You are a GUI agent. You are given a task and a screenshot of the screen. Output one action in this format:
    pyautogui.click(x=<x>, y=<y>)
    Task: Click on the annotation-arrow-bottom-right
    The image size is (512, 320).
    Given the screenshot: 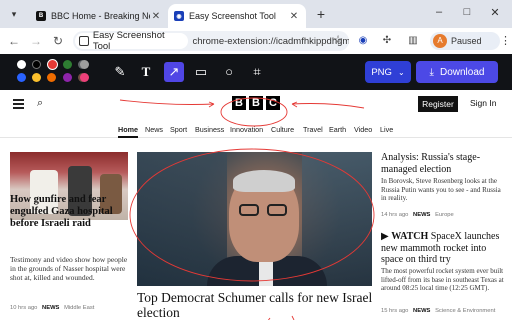 What is the action you would take?
    pyautogui.click(x=293, y=317)
    